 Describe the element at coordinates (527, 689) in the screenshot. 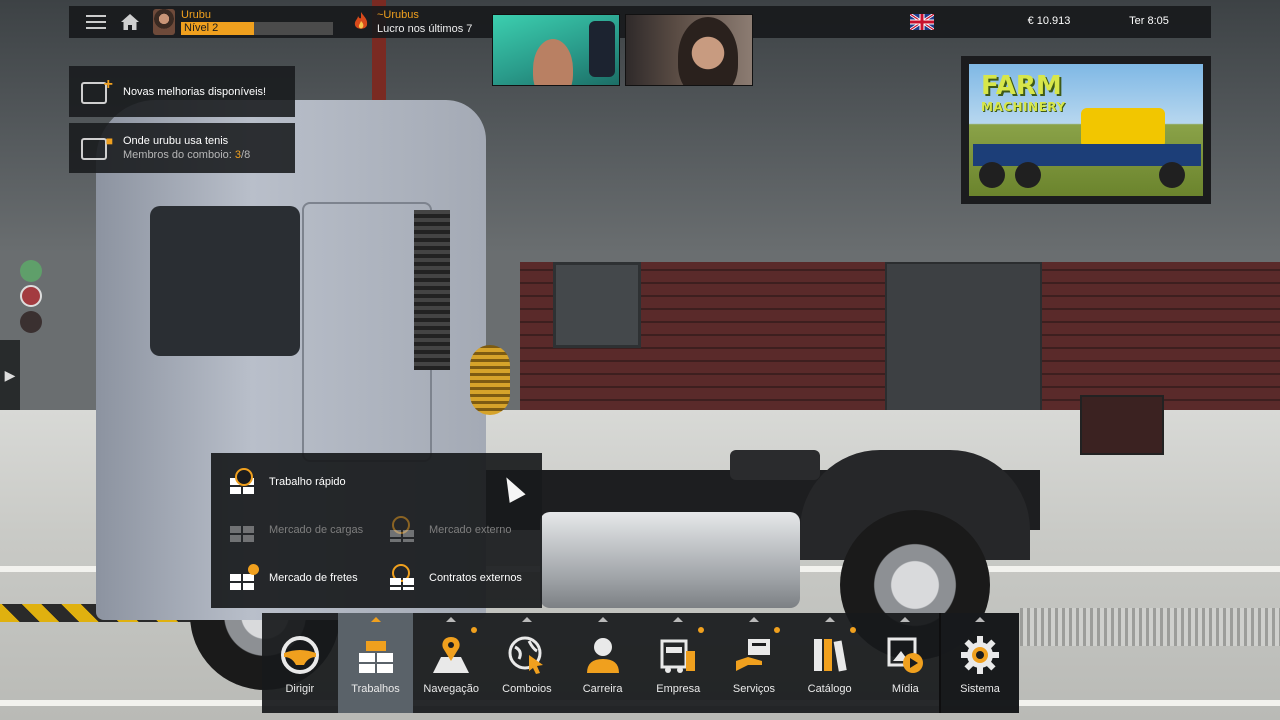

I see `menu-label: Comboios` at that location.